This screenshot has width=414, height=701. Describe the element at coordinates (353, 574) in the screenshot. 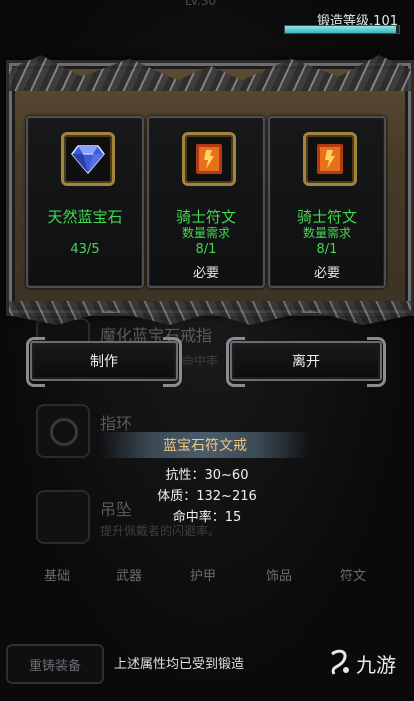

I see `tab-rune: 符文` at that location.